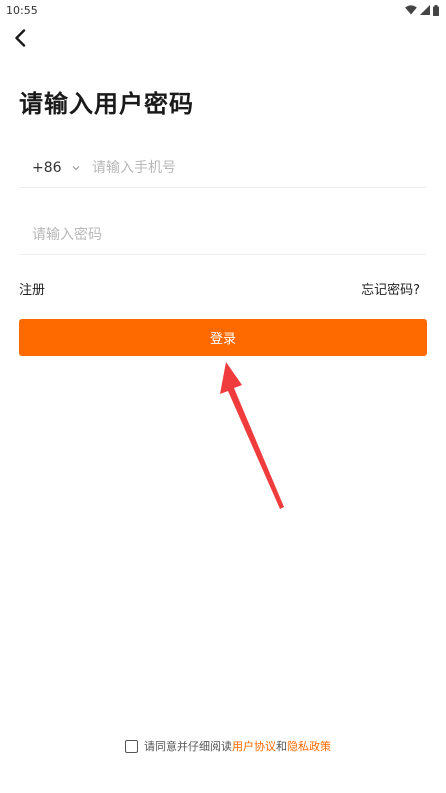 This screenshot has width=446, height=793. Describe the element at coordinates (254, 746) in the screenshot. I see `user-agreement-link: 用户协议` at that location.